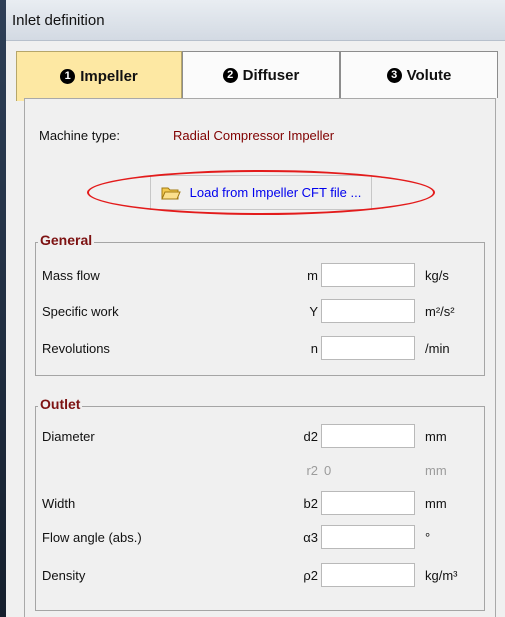 This screenshot has height=617, width=505. What do you see at coordinates (436, 503) in the screenshot?
I see `width-unit: mm` at bounding box center [436, 503].